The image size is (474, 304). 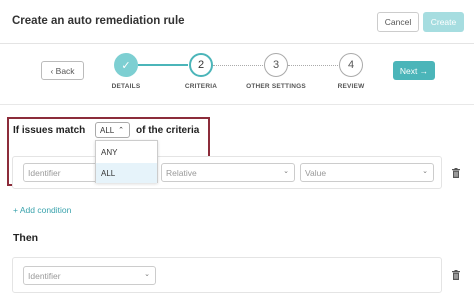 What do you see at coordinates (62, 70) in the screenshot?
I see `back-button: ‹ Back` at bounding box center [62, 70].